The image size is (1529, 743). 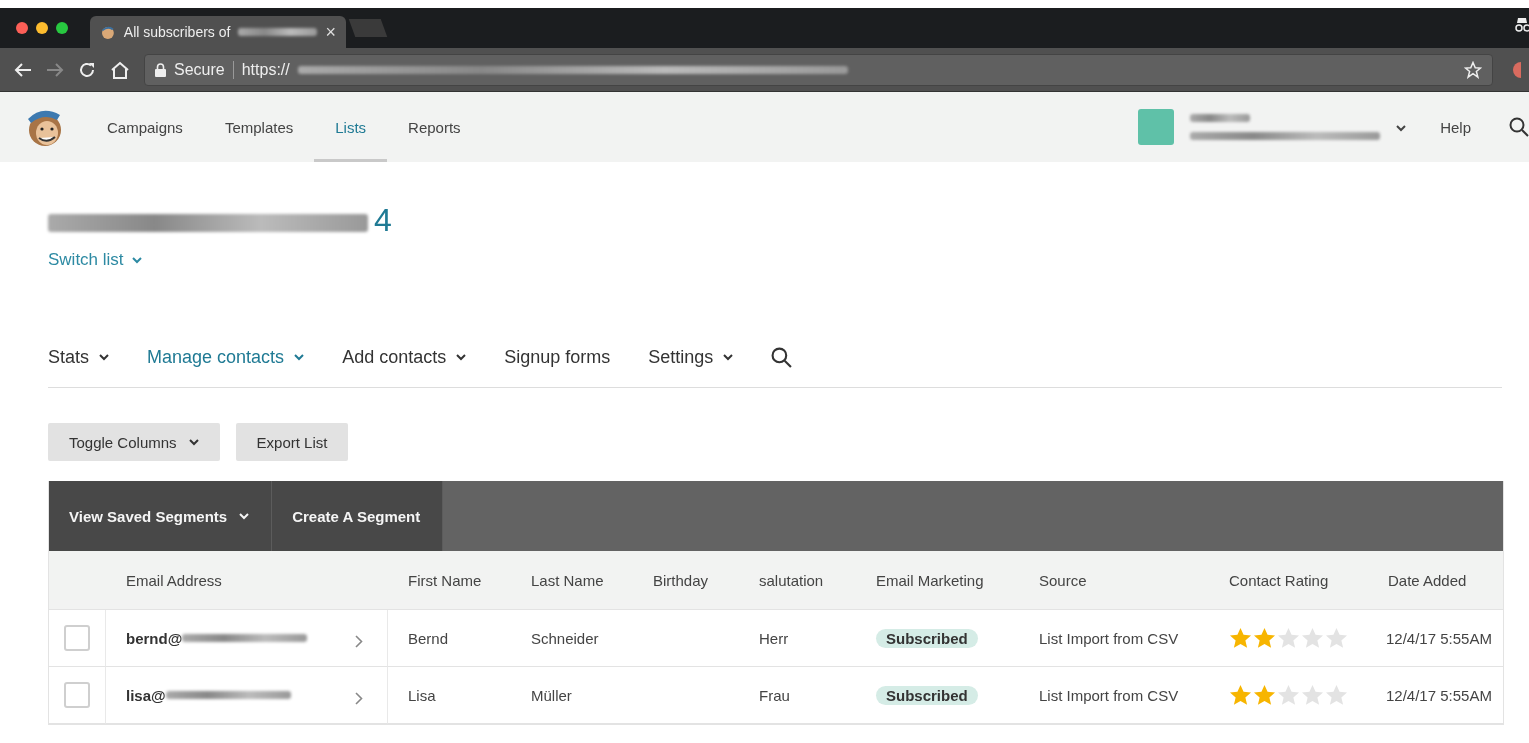 What do you see at coordinates (146, 695) in the screenshot?
I see `email-text: lisa@` at bounding box center [146, 695].